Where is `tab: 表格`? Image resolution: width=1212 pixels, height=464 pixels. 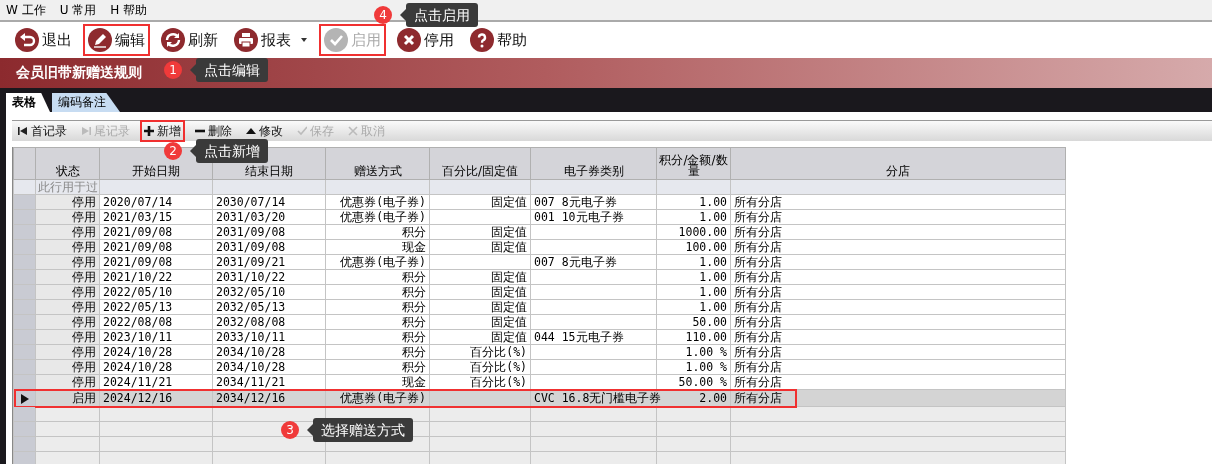 tab: 表格 is located at coordinates (28, 102).